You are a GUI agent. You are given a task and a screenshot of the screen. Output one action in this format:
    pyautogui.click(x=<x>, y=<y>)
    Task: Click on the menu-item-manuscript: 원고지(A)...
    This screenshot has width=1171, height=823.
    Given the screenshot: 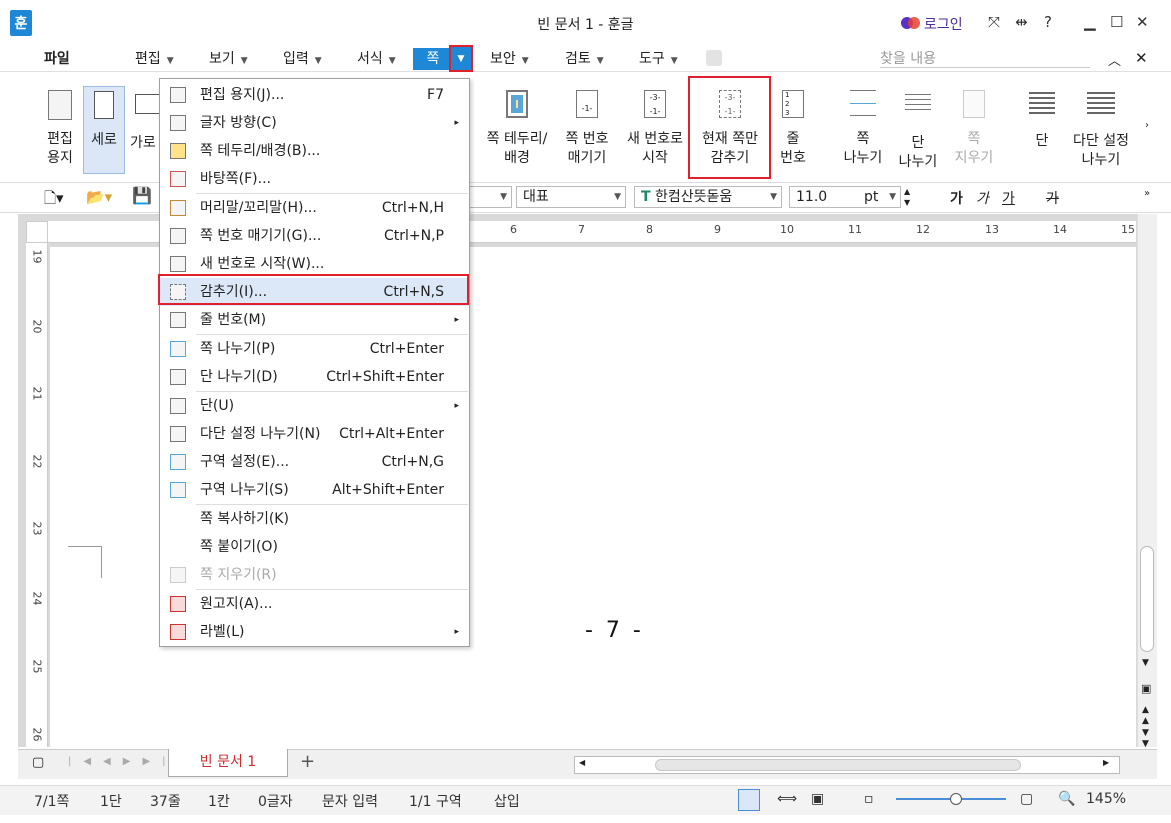 What is the action you would take?
    pyautogui.click(x=314, y=604)
    